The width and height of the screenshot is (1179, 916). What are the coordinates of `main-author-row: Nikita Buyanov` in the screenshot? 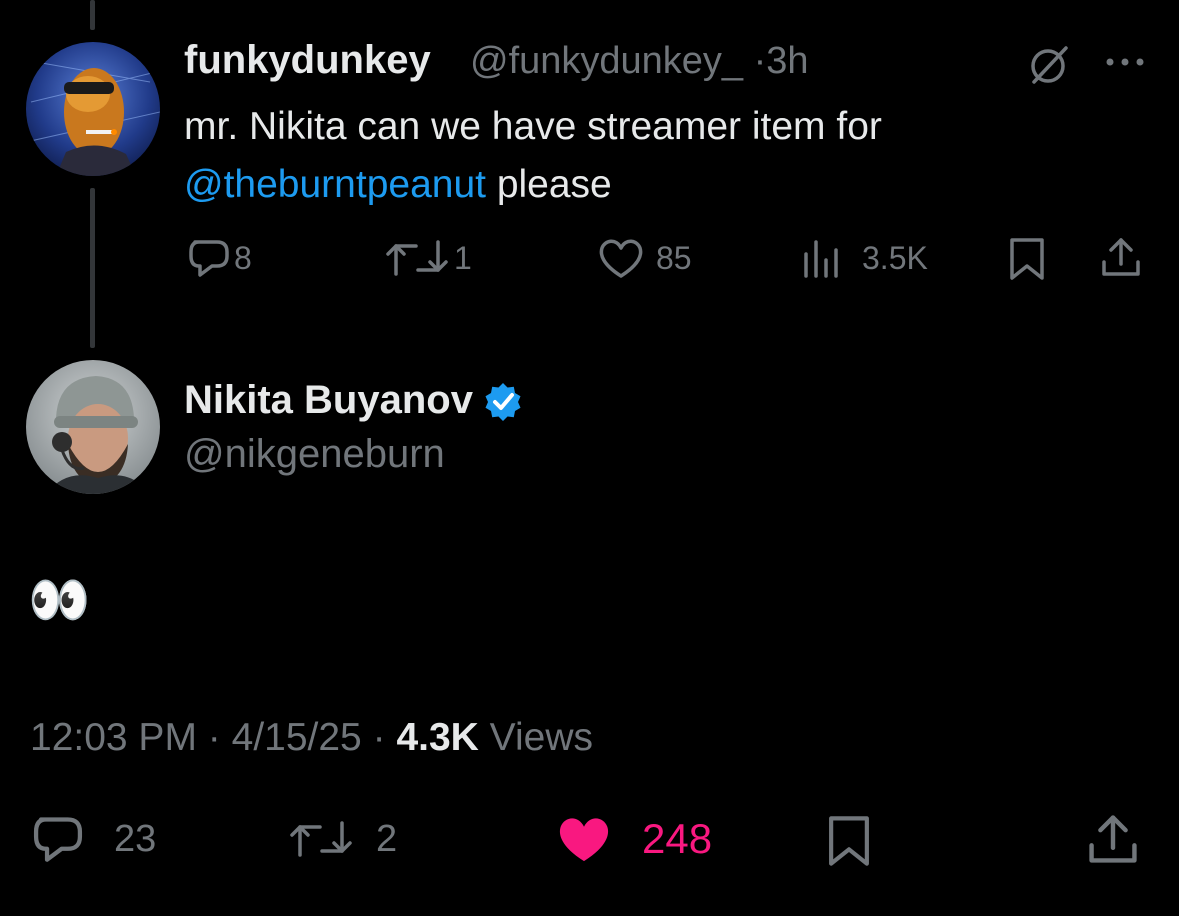 It's located at (353, 400).